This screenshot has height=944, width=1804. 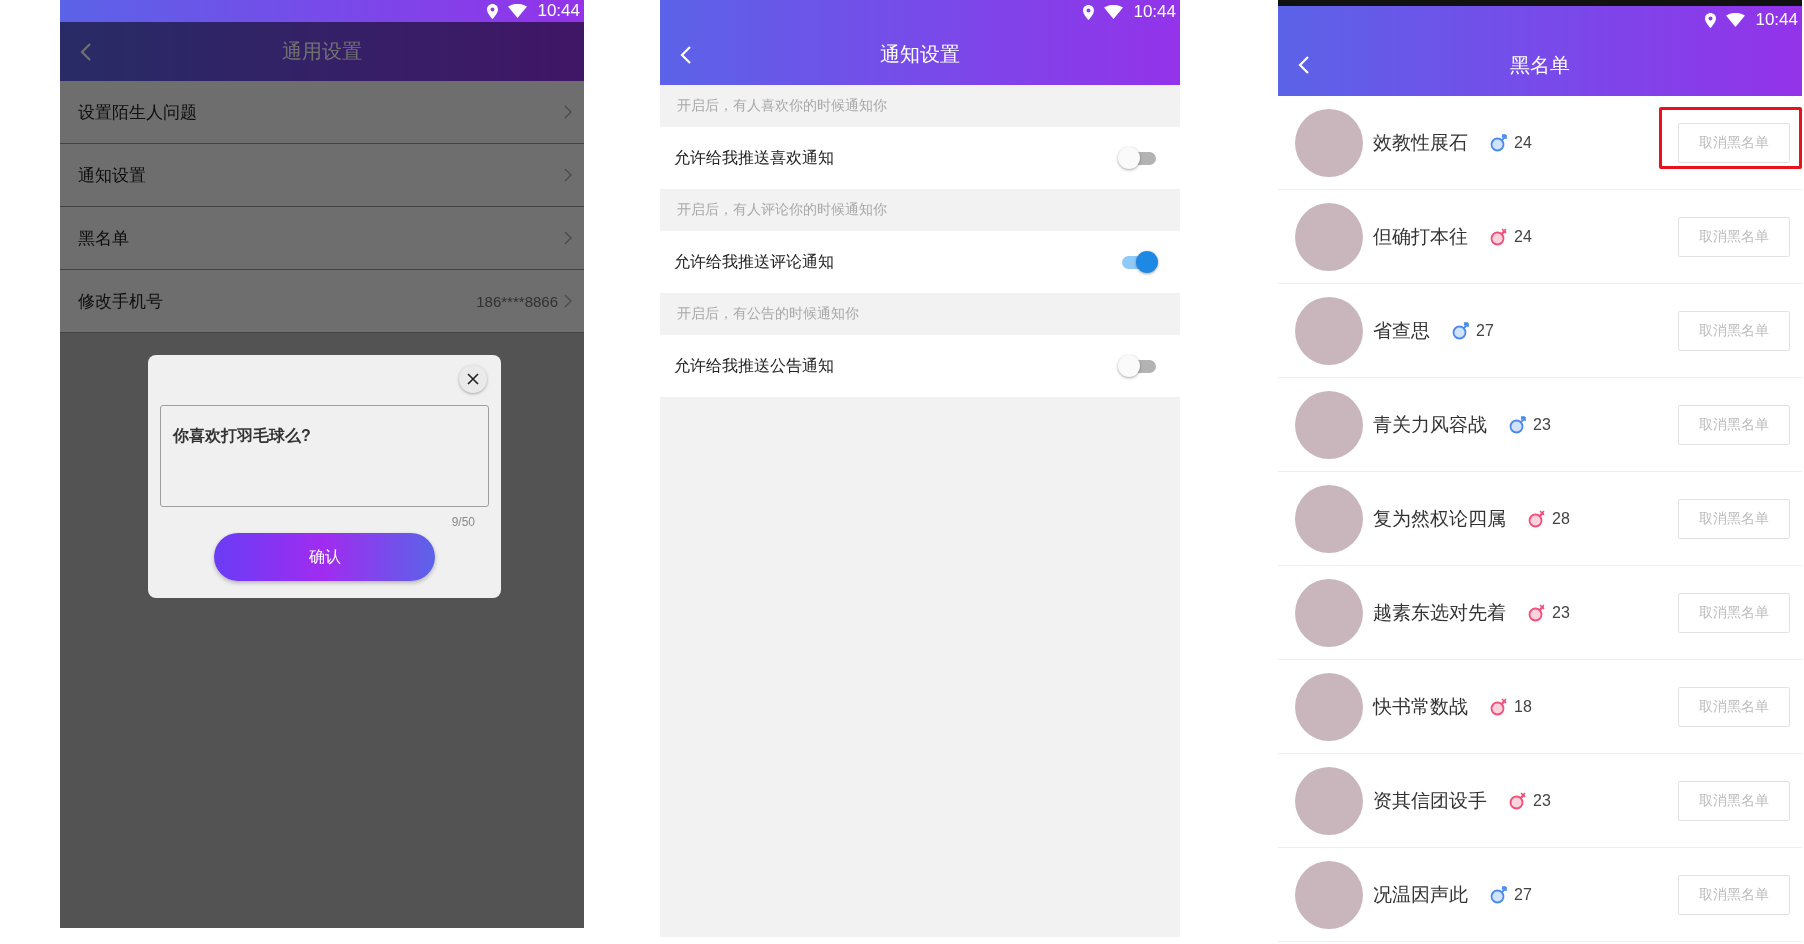 What do you see at coordinates (1430, 800) in the screenshot?
I see `user-name: 资其信团设手` at bounding box center [1430, 800].